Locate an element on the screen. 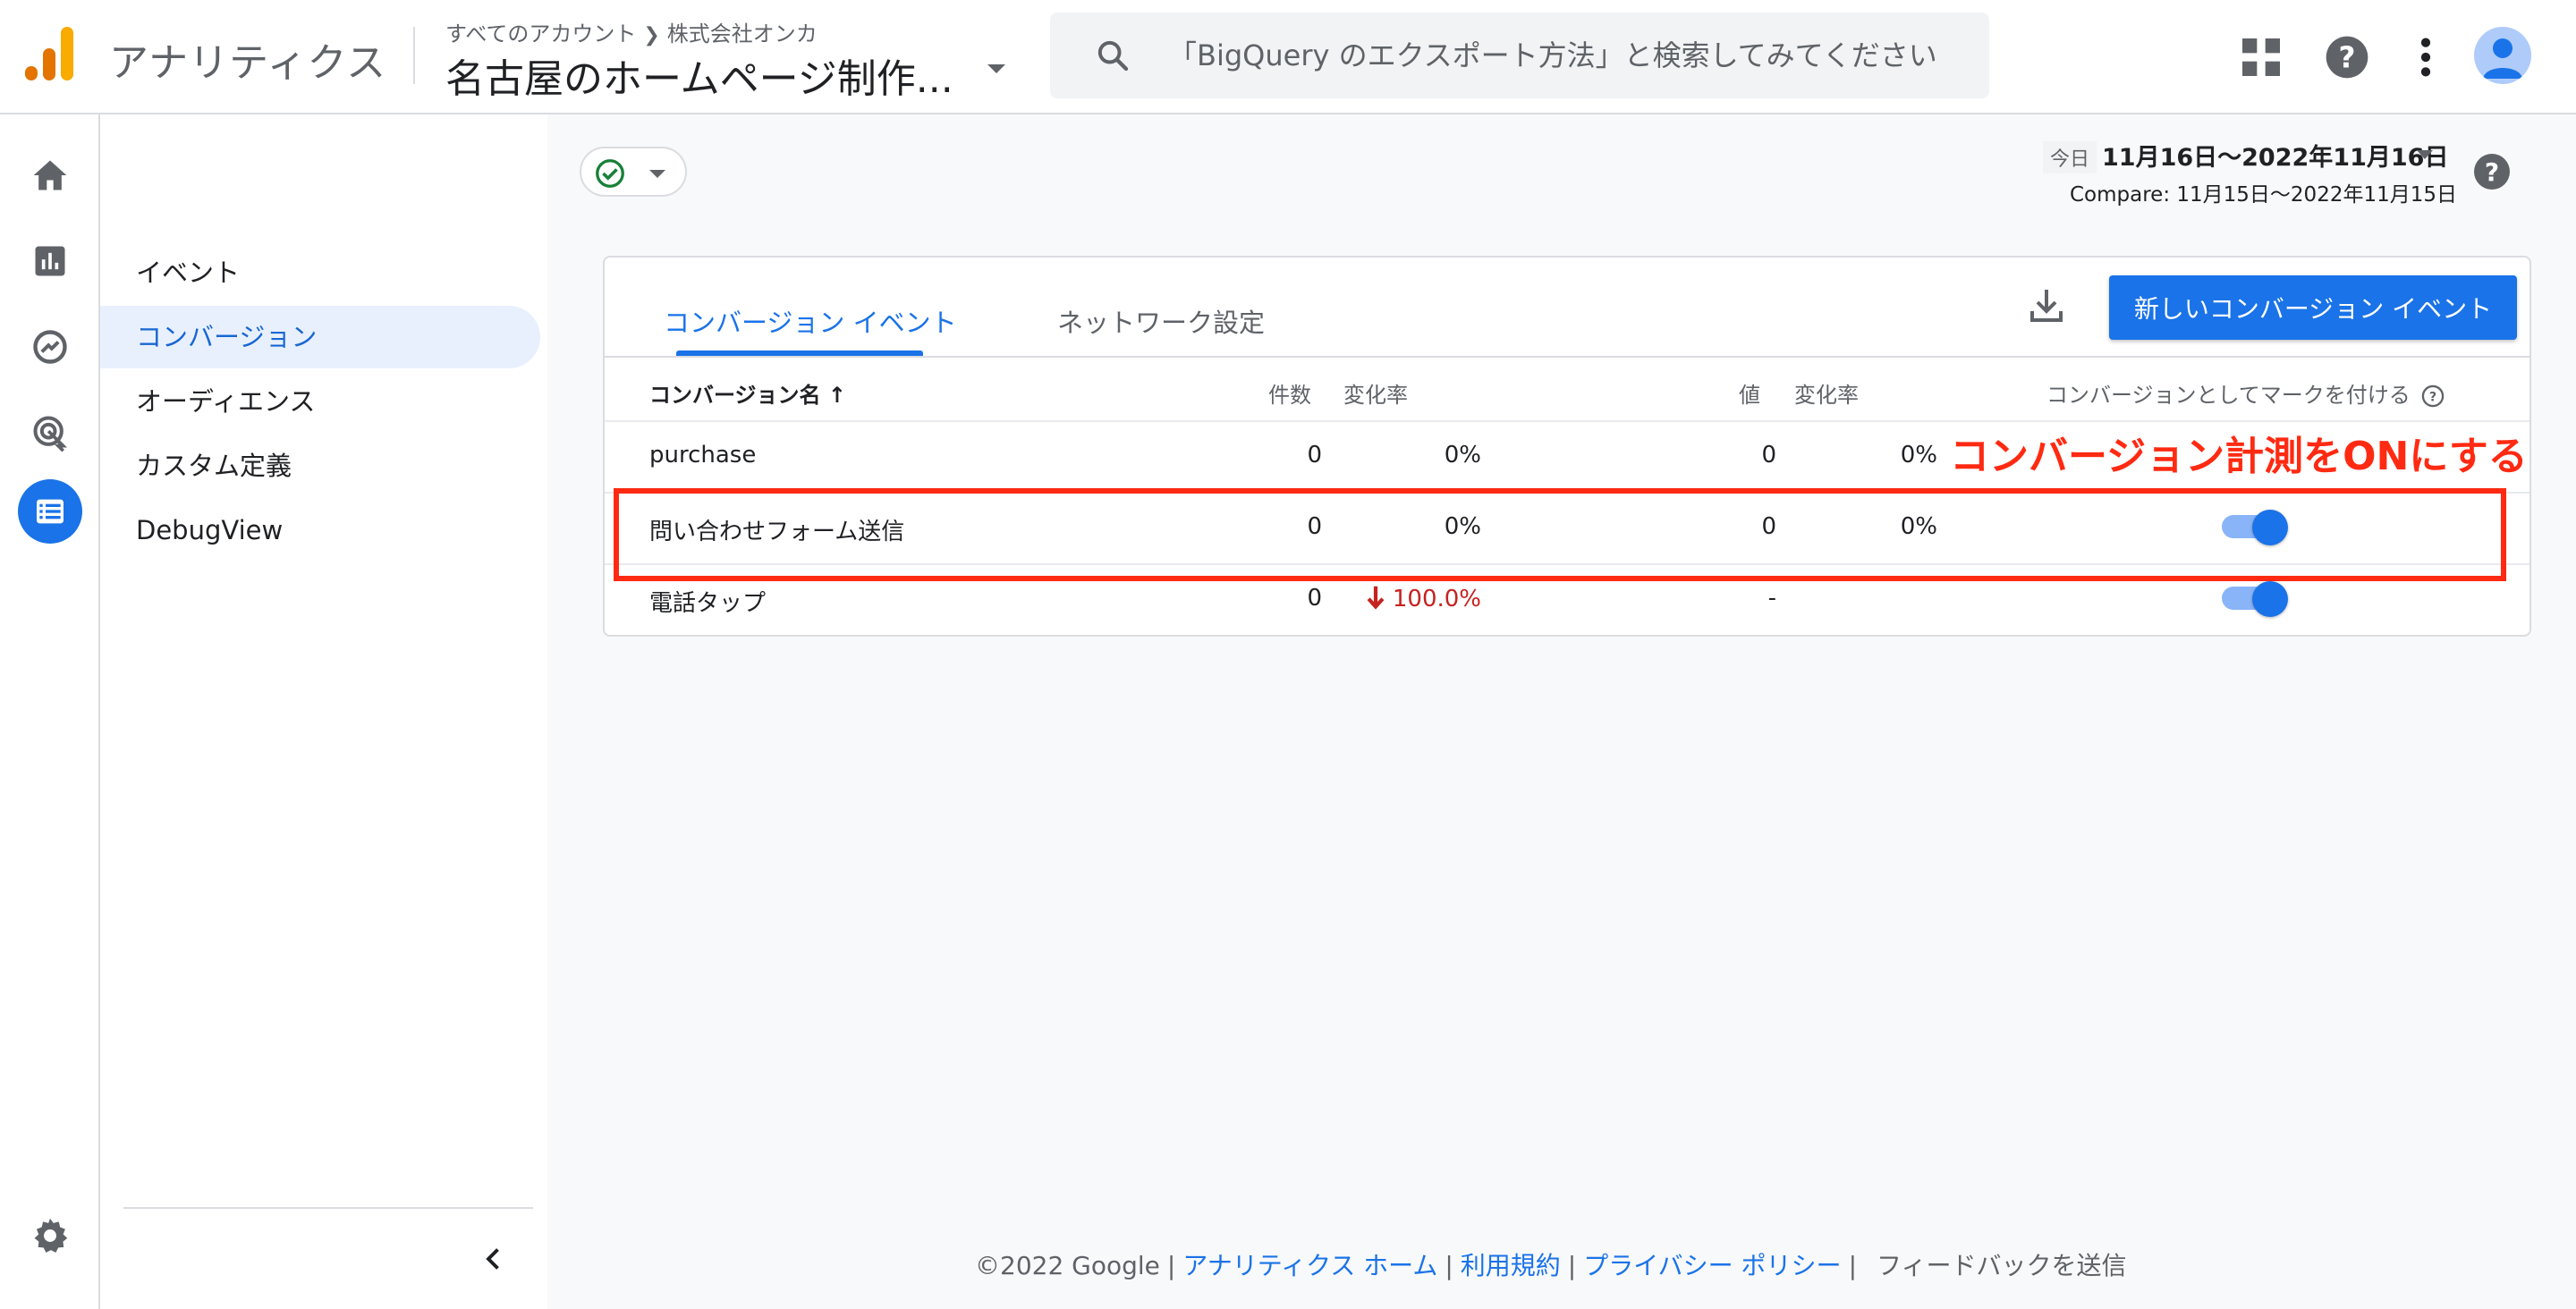 The image size is (2576, 1309). subnav-item-debugview: DebugView is located at coordinates (209, 530).